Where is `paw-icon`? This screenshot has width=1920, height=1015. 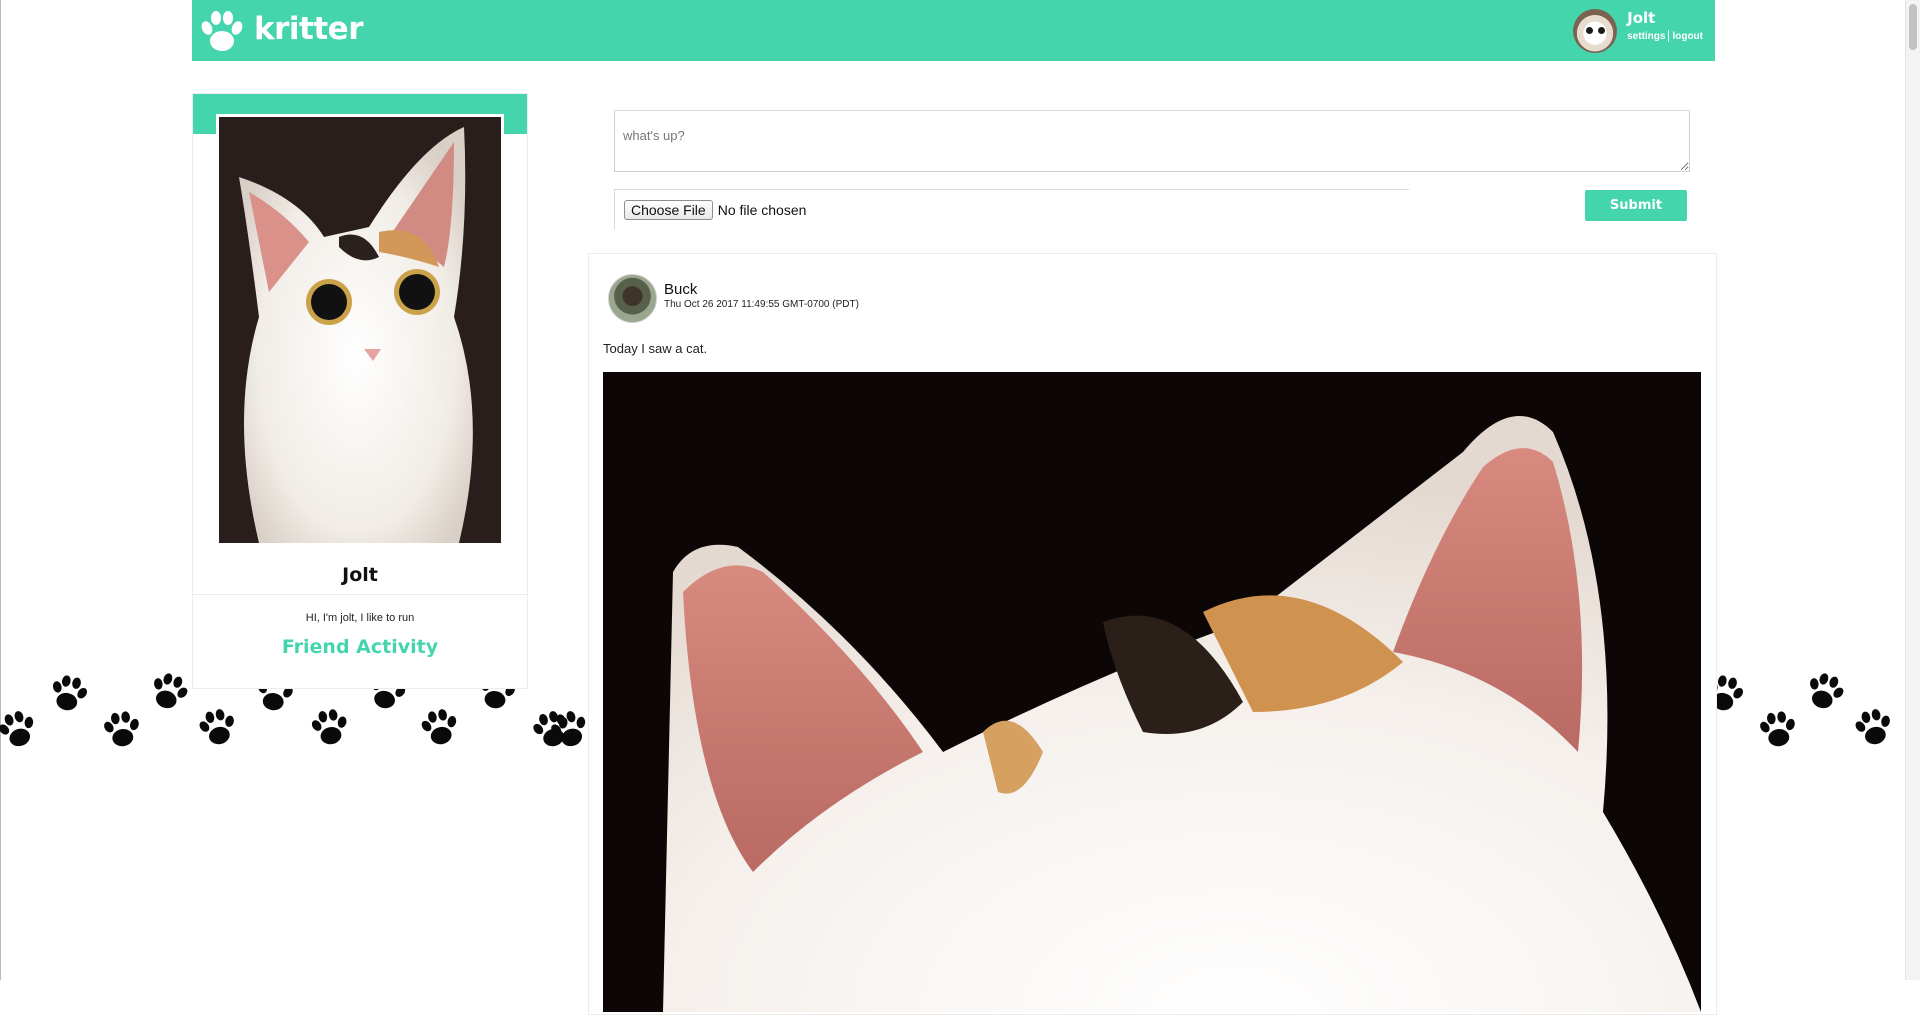
paw-icon is located at coordinates (222, 31).